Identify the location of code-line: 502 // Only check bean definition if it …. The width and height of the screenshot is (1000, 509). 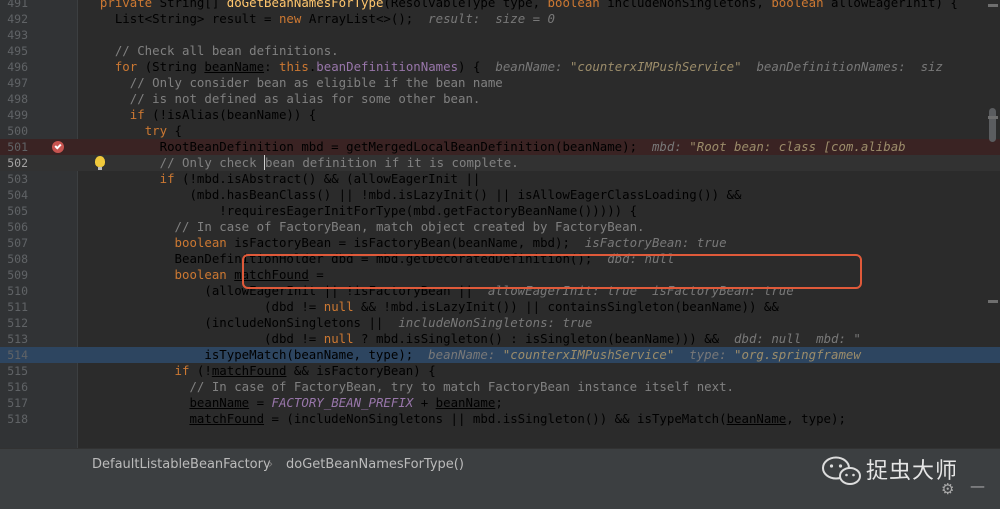
(500, 163).